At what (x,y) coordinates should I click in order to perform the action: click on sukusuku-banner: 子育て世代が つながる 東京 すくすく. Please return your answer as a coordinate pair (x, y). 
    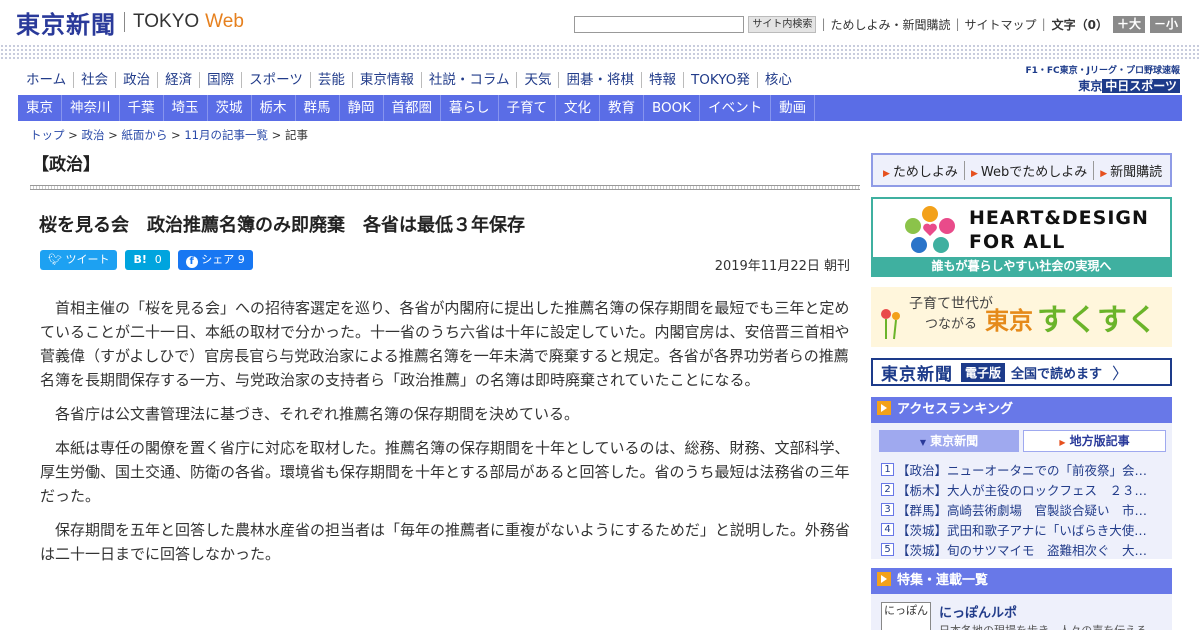
    Looking at the image, I should click on (1021, 317).